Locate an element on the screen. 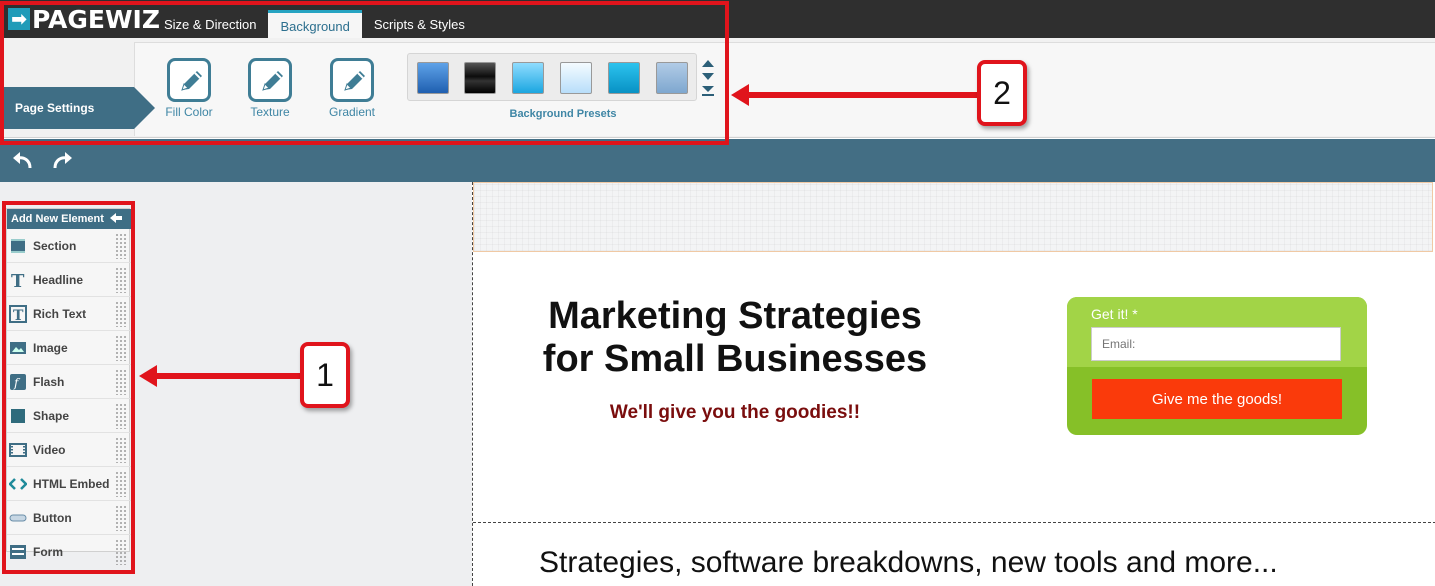 Image resolution: width=1435 pixels, height=586 pixels. callout-badge-2: 2 is located at coordinates (1002, 93).